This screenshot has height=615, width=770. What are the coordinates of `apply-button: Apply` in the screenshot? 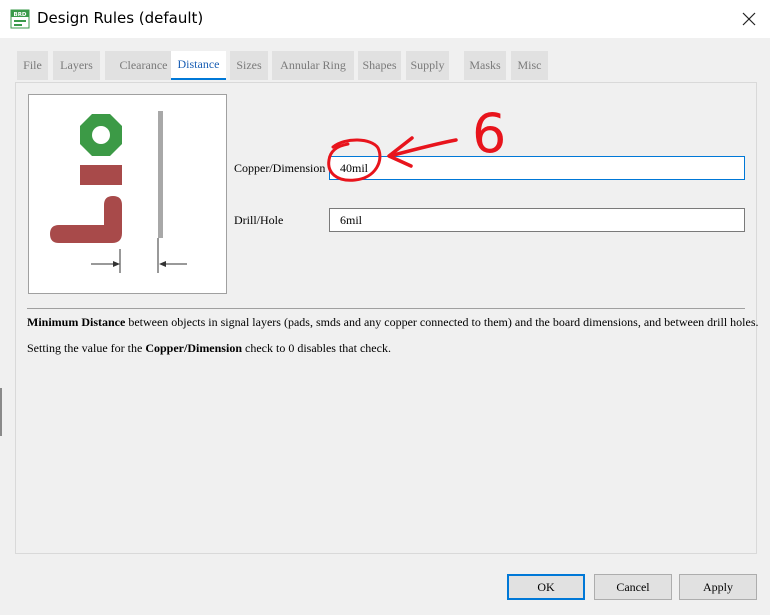 It's located at (718, 587).